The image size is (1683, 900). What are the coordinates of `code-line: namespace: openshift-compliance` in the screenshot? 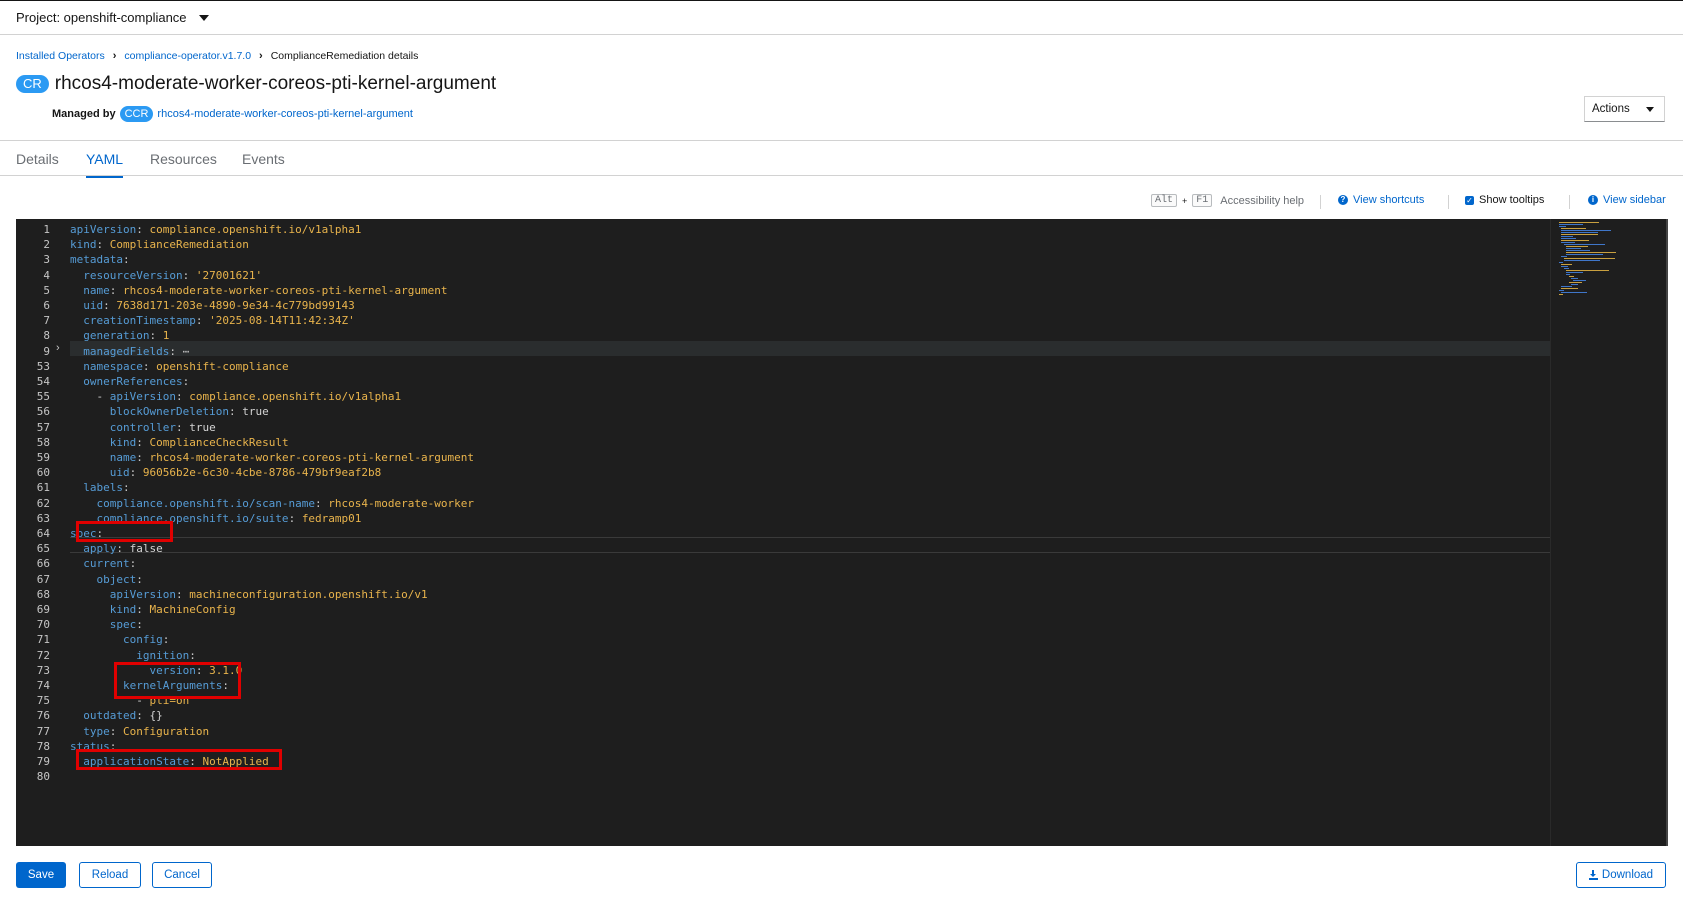 It's located at (186, 366).